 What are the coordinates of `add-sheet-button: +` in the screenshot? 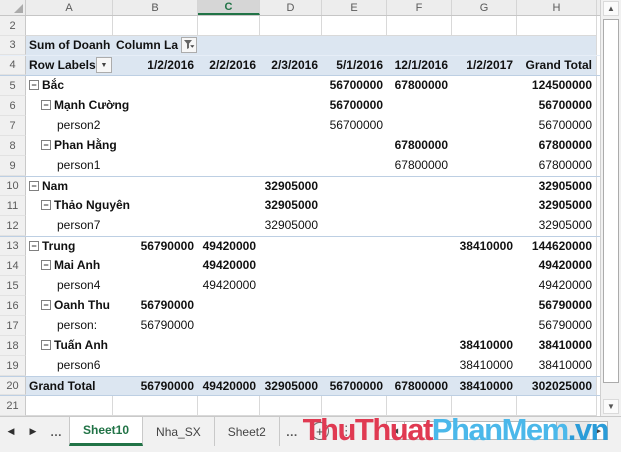 It's located at (319, 431).